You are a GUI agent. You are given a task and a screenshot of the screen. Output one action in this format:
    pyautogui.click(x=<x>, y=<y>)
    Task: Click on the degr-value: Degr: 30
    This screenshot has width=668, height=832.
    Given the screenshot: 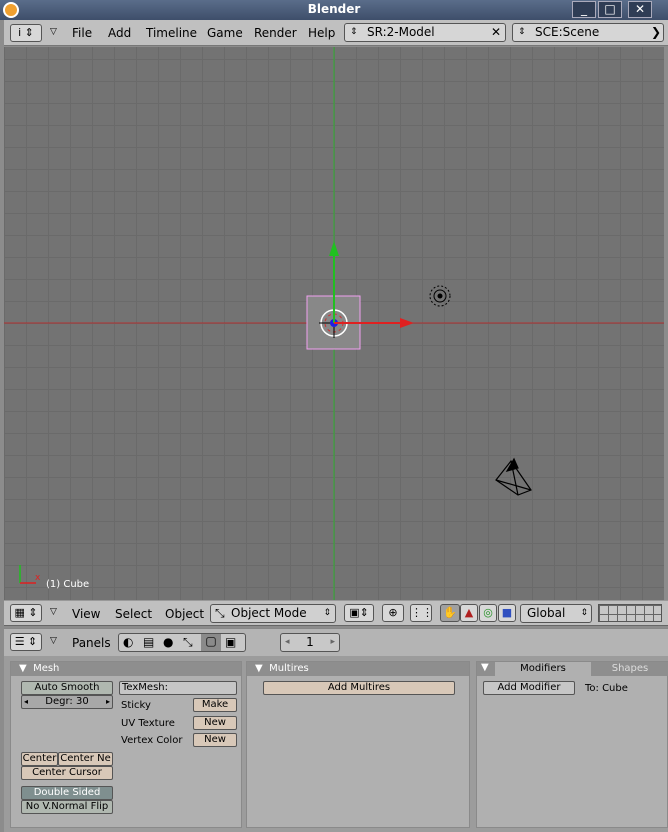 What is the action you would take?
    pyautogui.click(x=67, y=701)
    